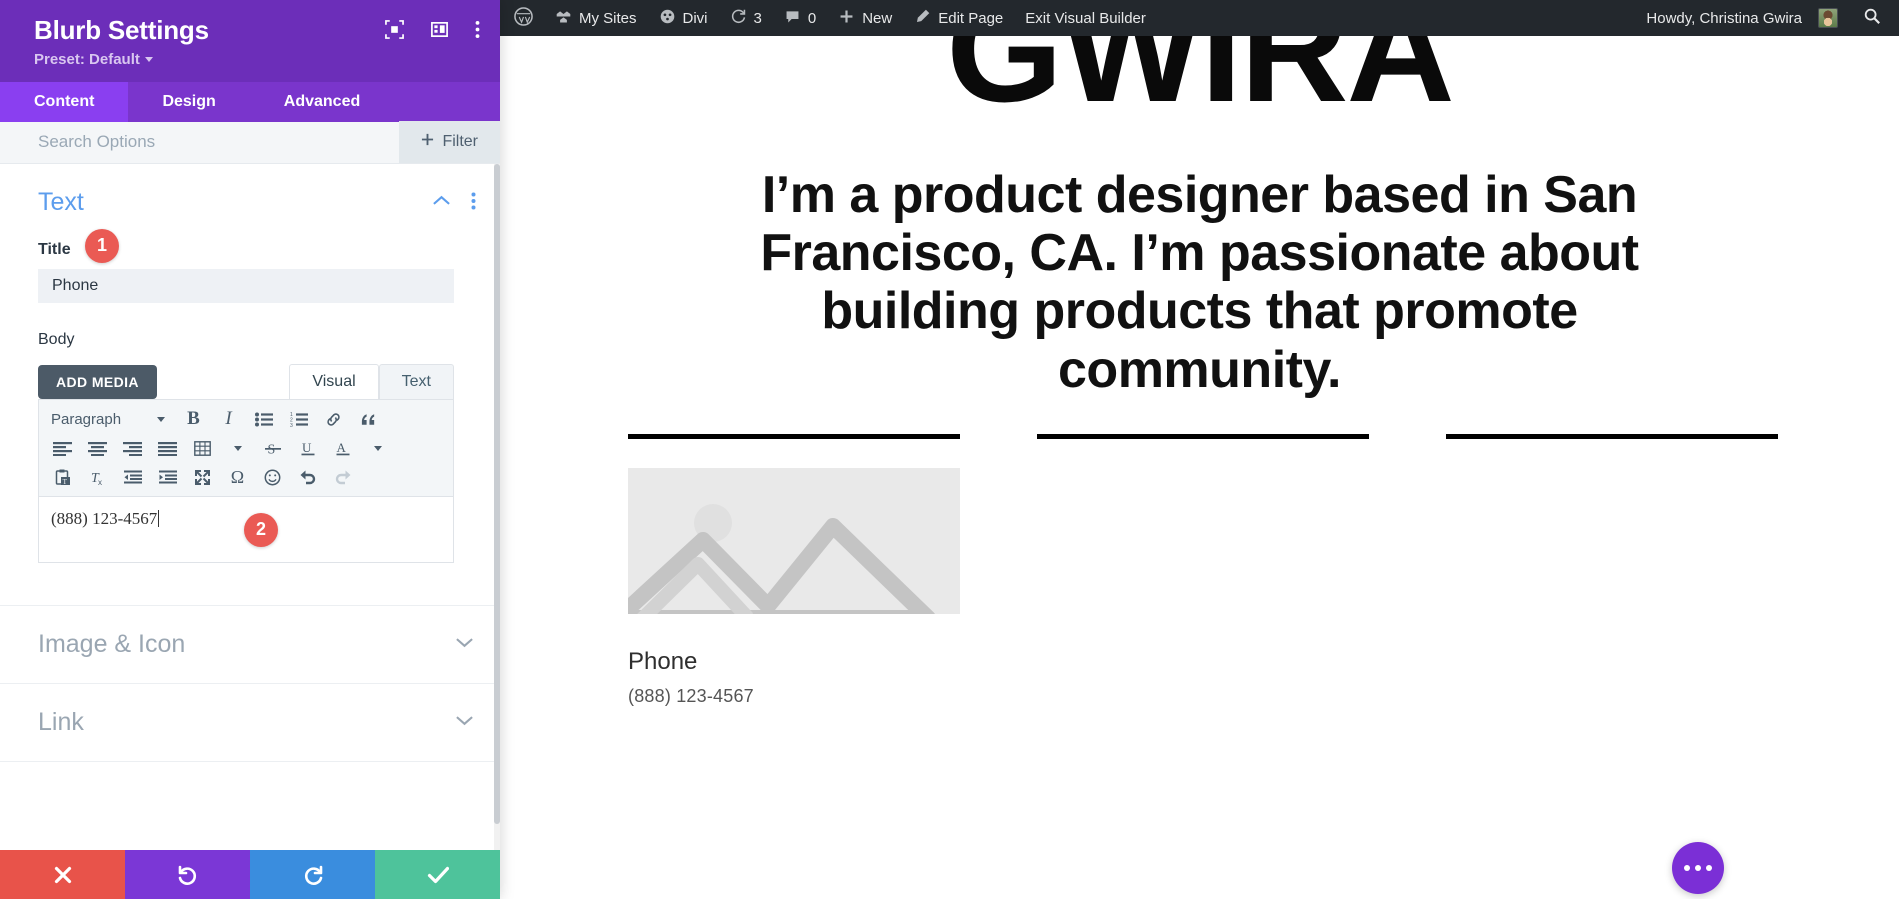 The width and height of the screenshot is (1899, 899). I want to click on bullet-list-icon, so click(263, 419).